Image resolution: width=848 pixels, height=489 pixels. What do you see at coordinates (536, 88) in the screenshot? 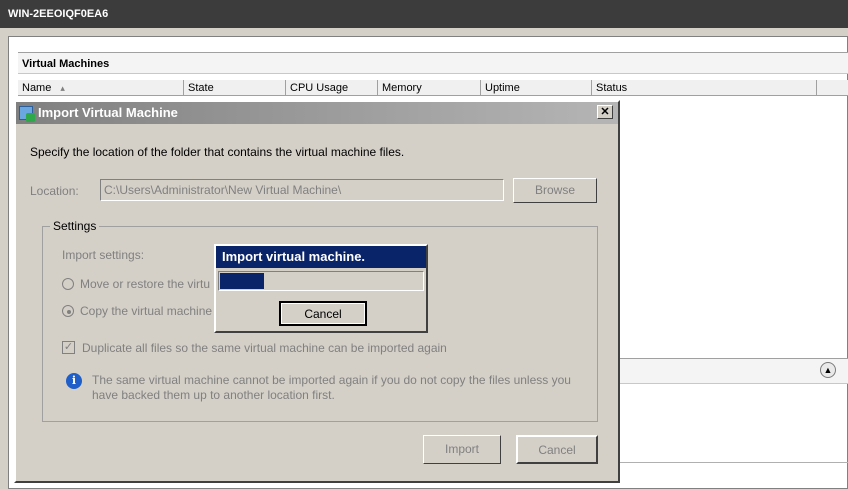
I see `column-header-uptime: Uptime` at bounding box center [536, 88].